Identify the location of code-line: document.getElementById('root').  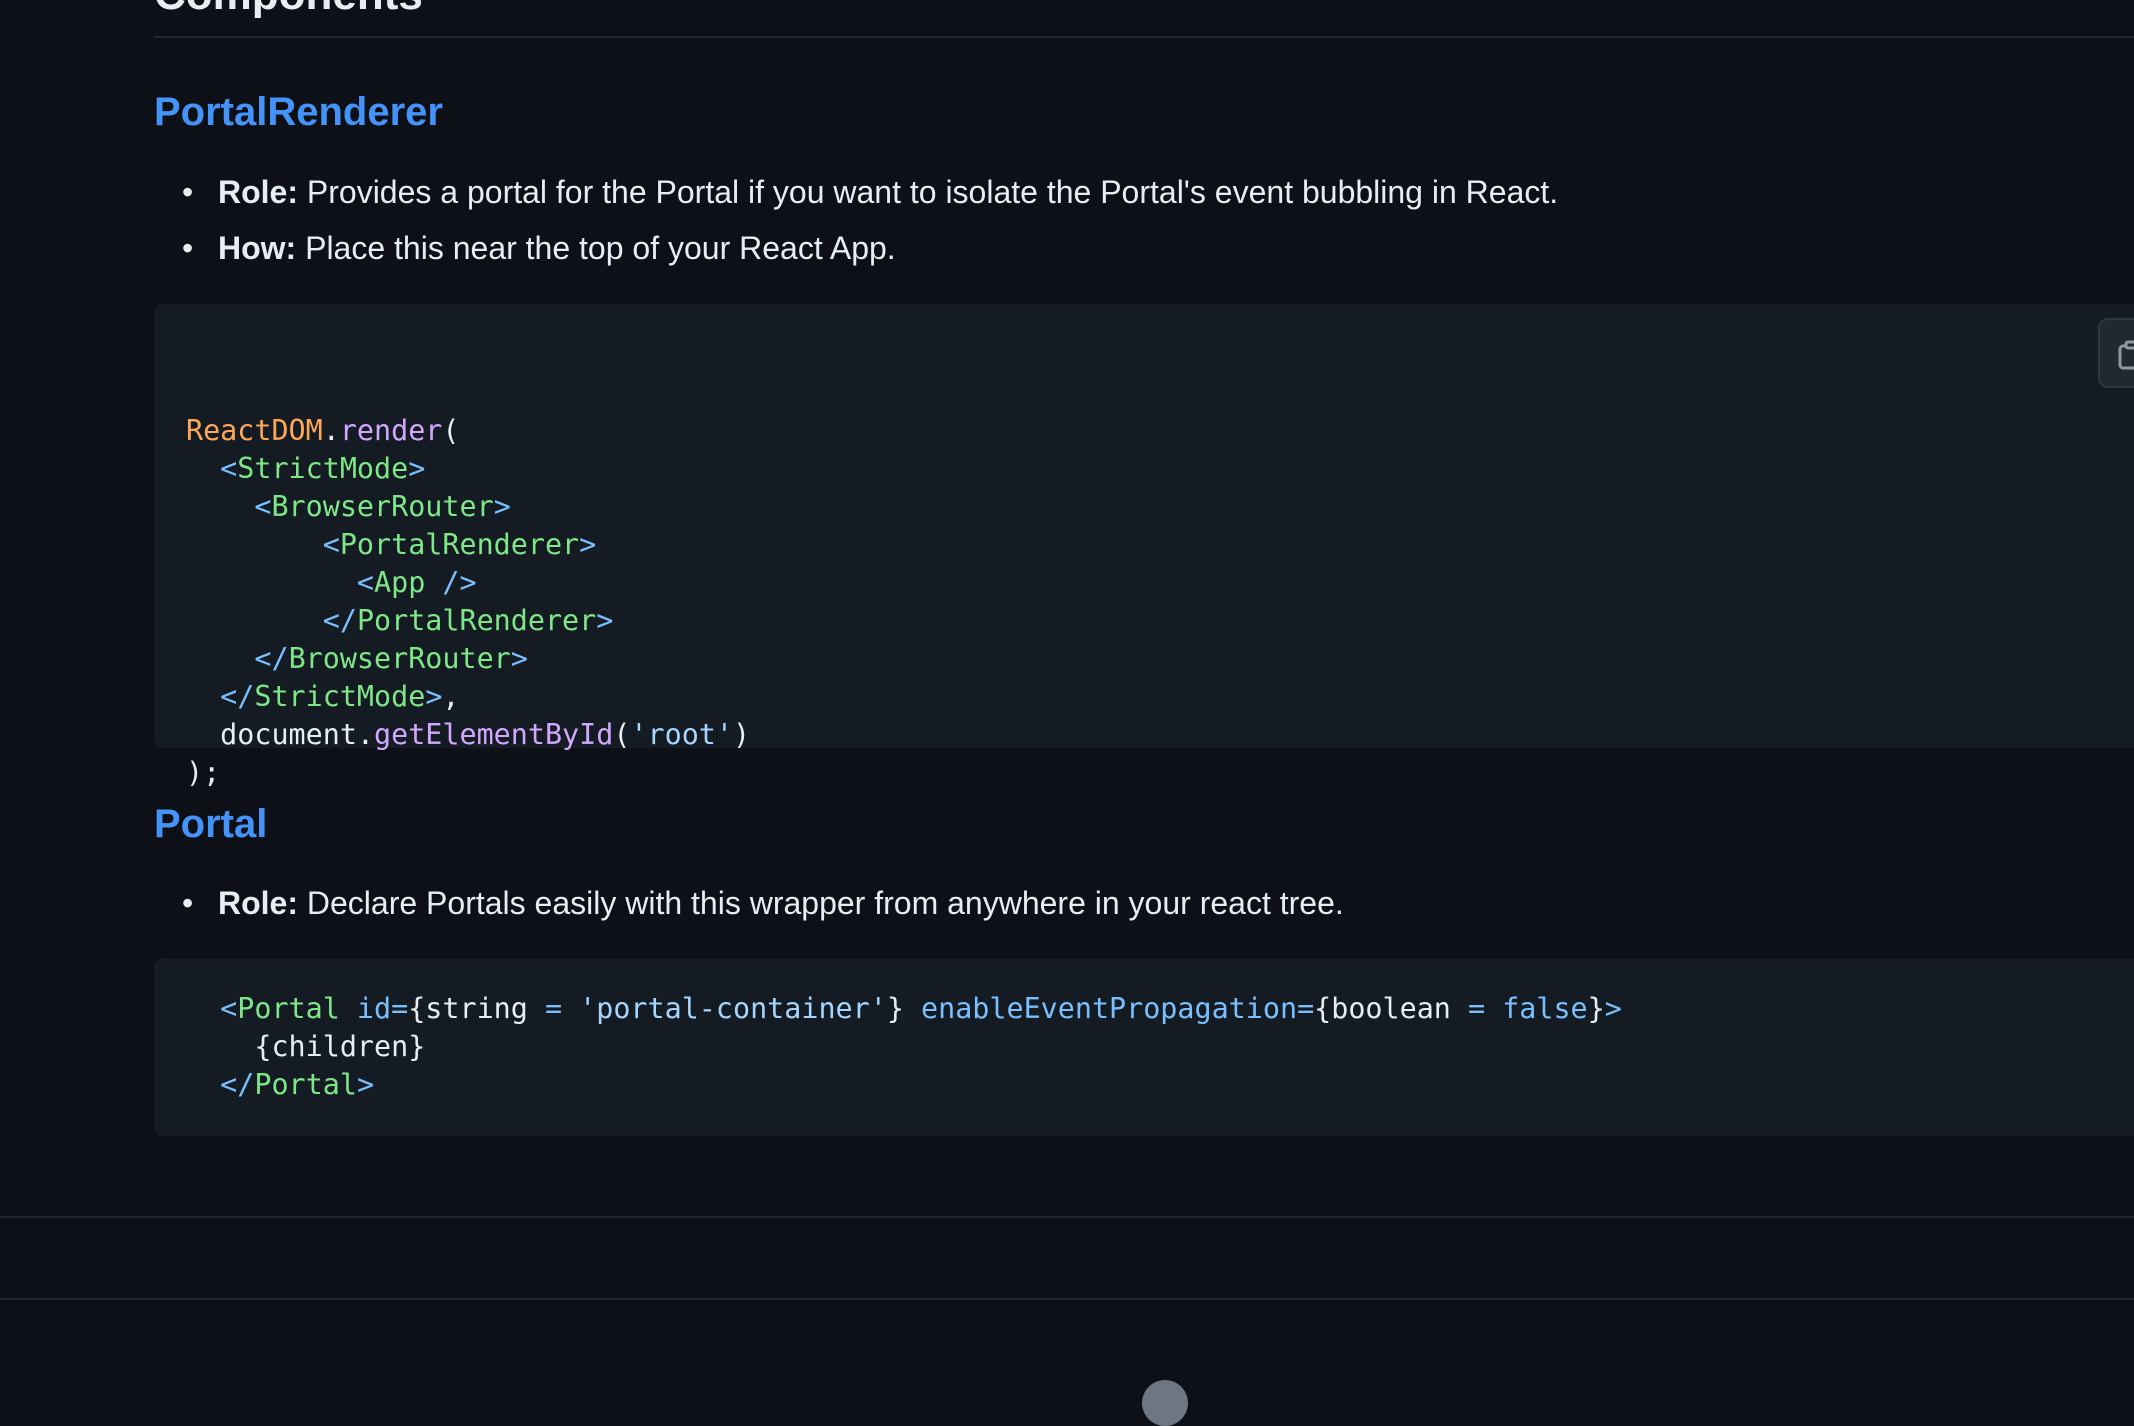
(1160, 735).